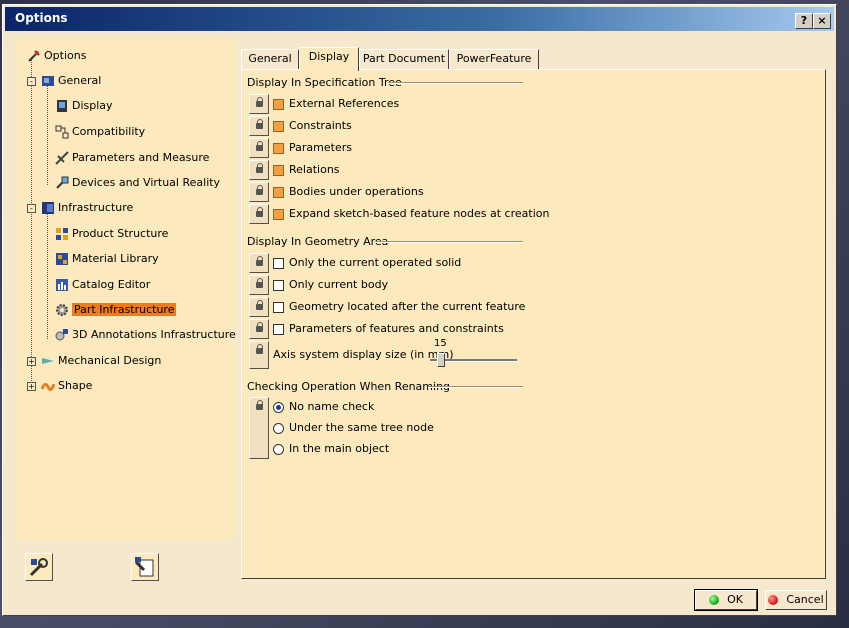  What do you see at coordinates (31, 361) in the screenshot?
I see `expand-mechanical-design: +` at bounding box center [31, 361].